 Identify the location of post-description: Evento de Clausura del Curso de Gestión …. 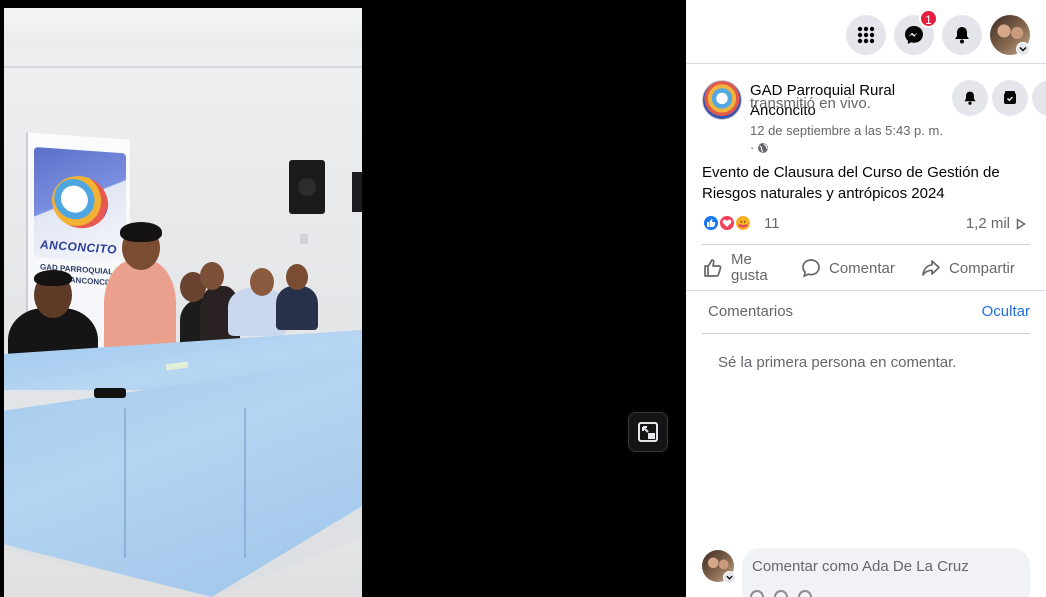
(851, 183).